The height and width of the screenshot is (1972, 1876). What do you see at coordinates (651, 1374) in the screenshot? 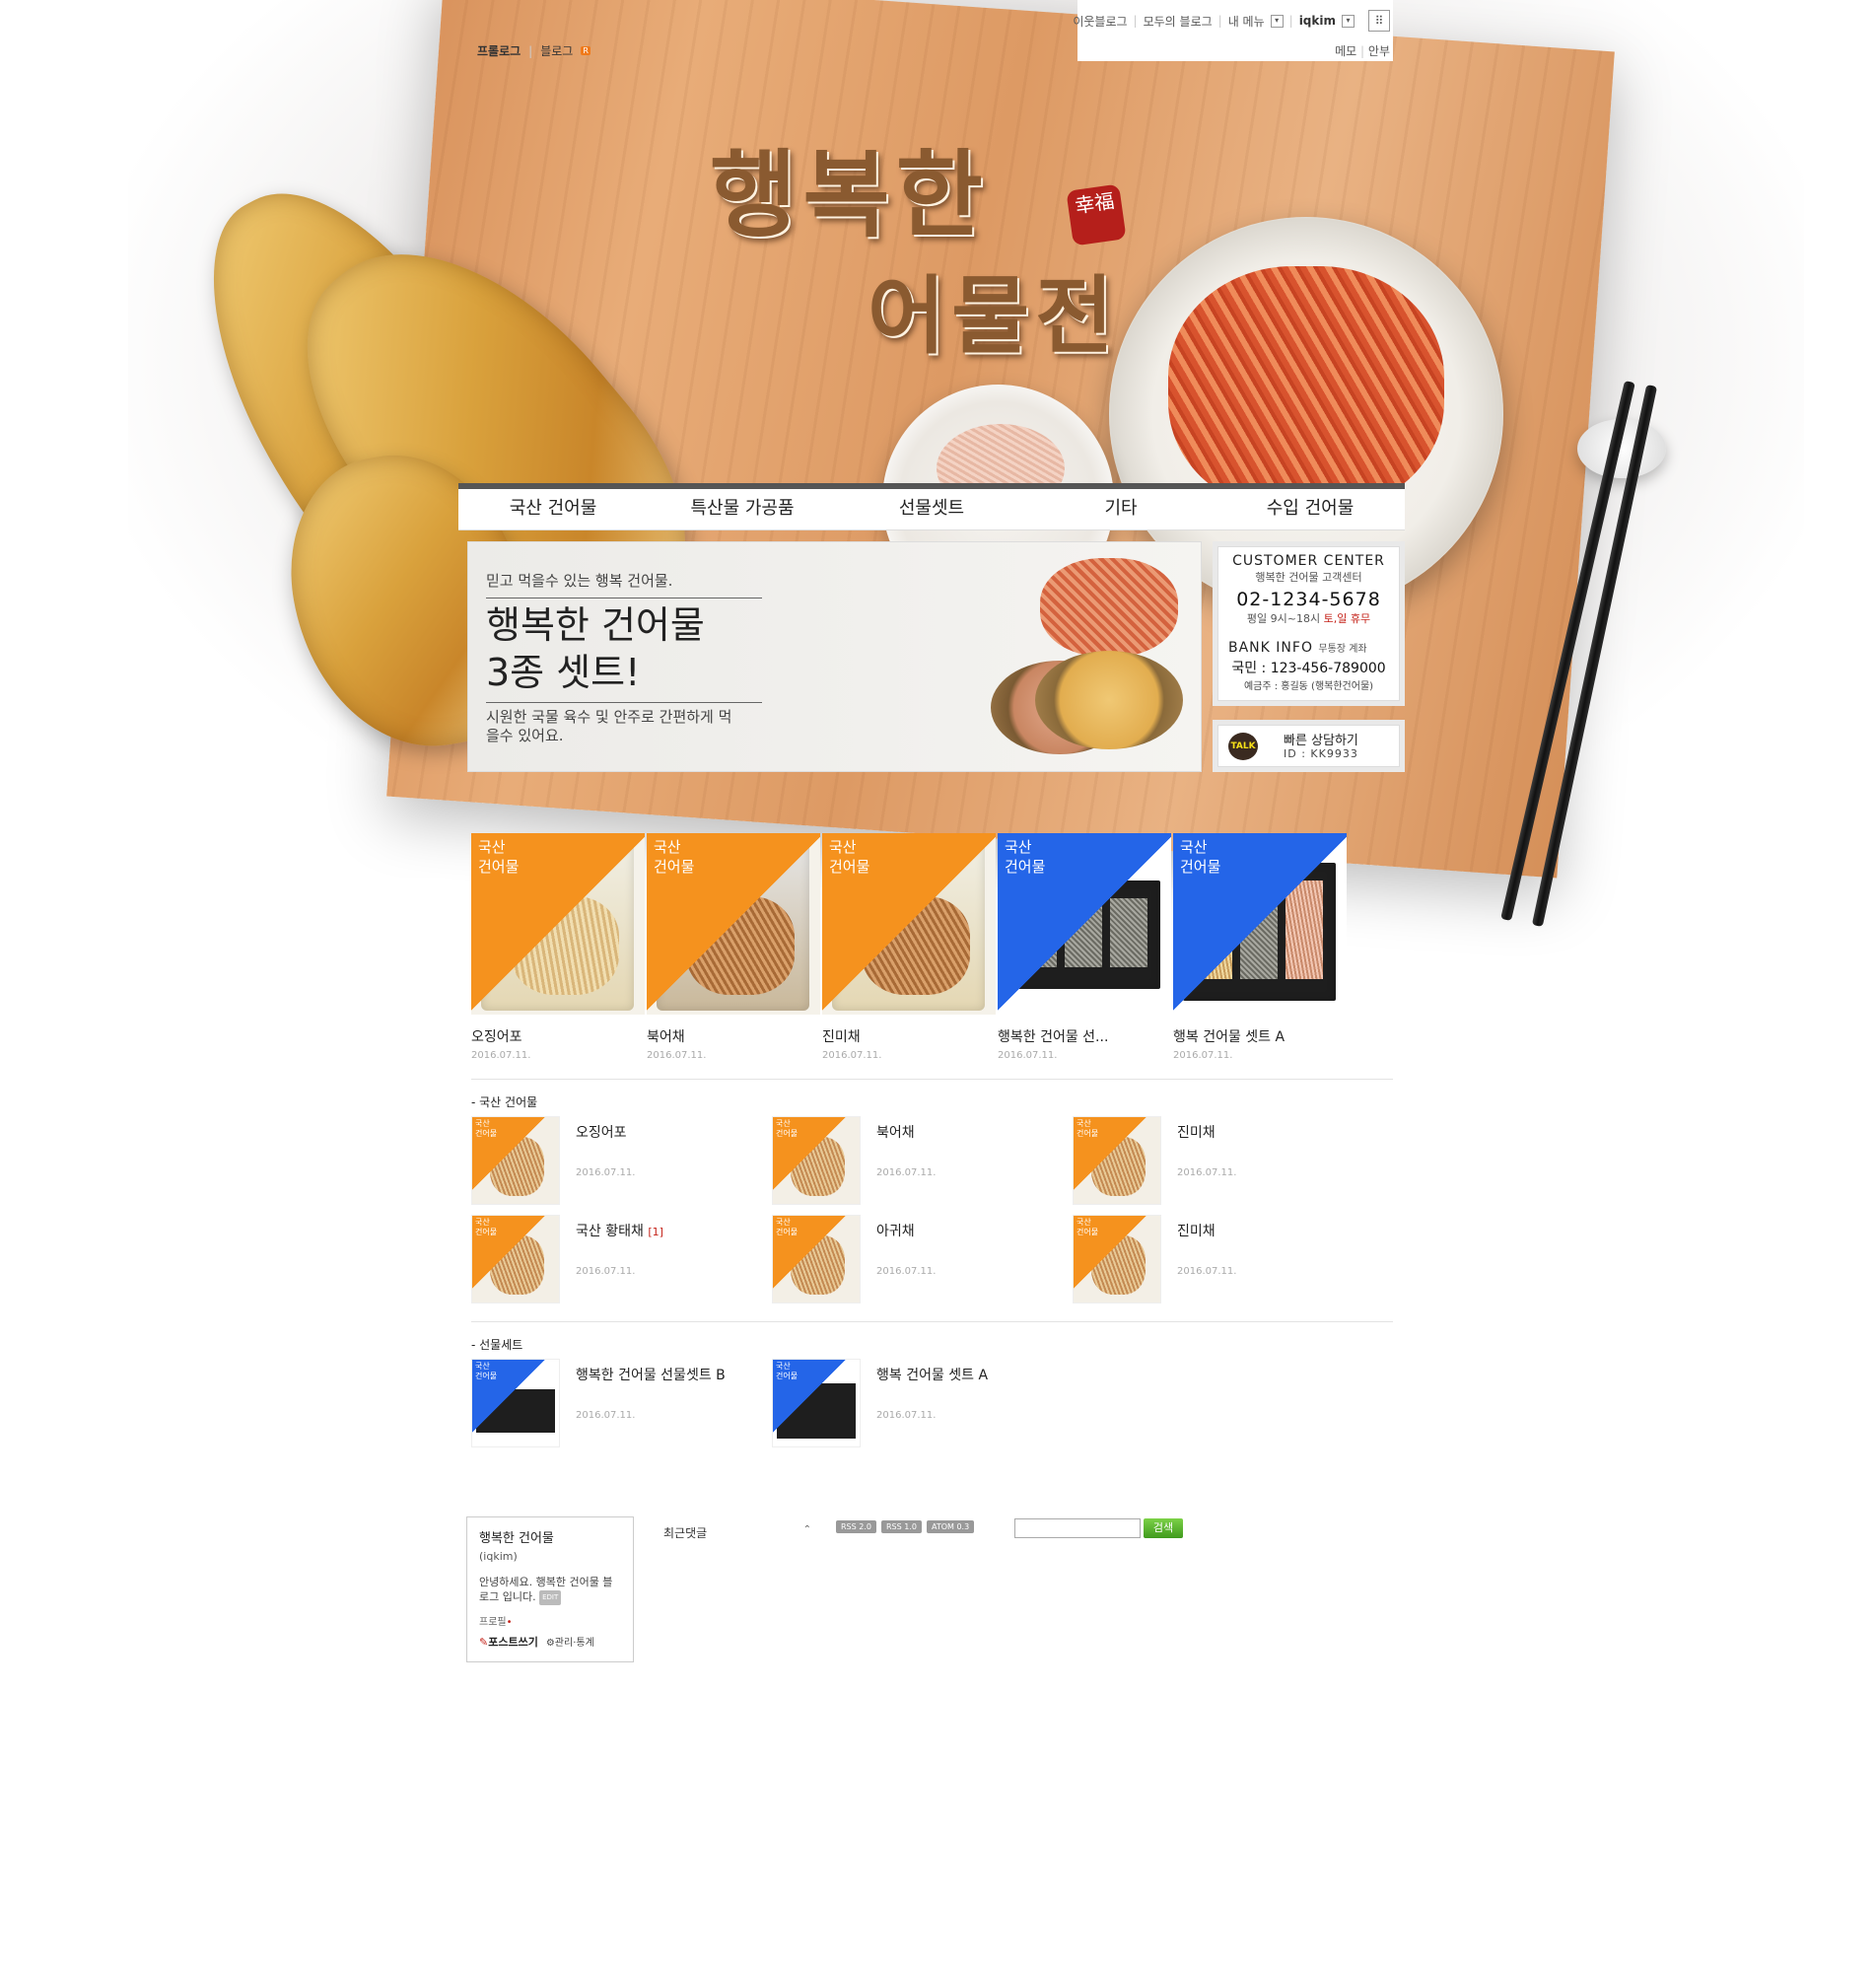
I see `post-title: 행복한 건어물 선물셋트 B` at bounding box center [651, 1374].